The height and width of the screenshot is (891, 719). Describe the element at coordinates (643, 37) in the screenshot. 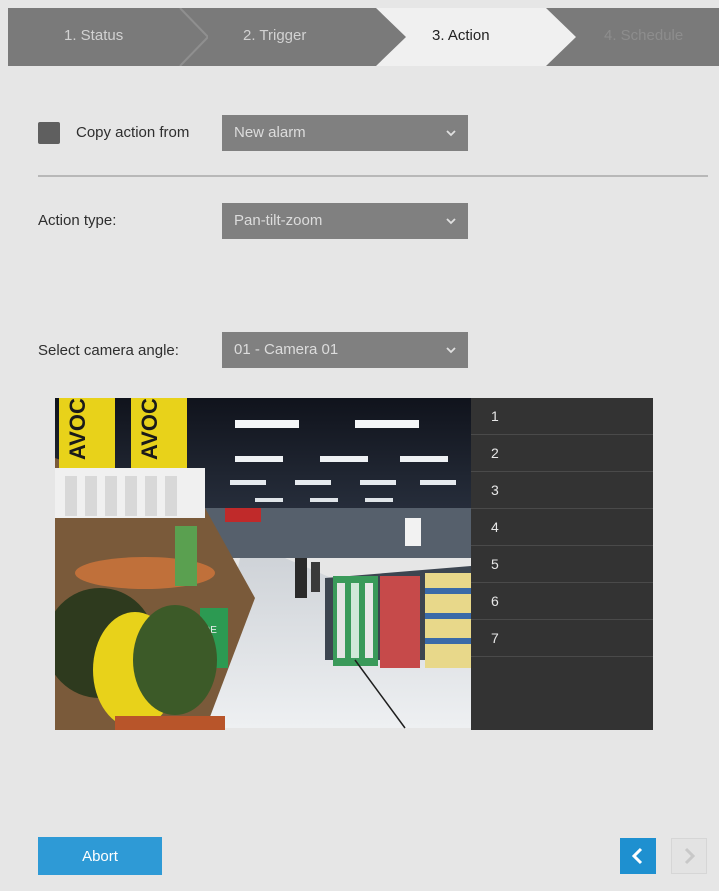

I see `step-schedule: 4. Schedule` at that location.